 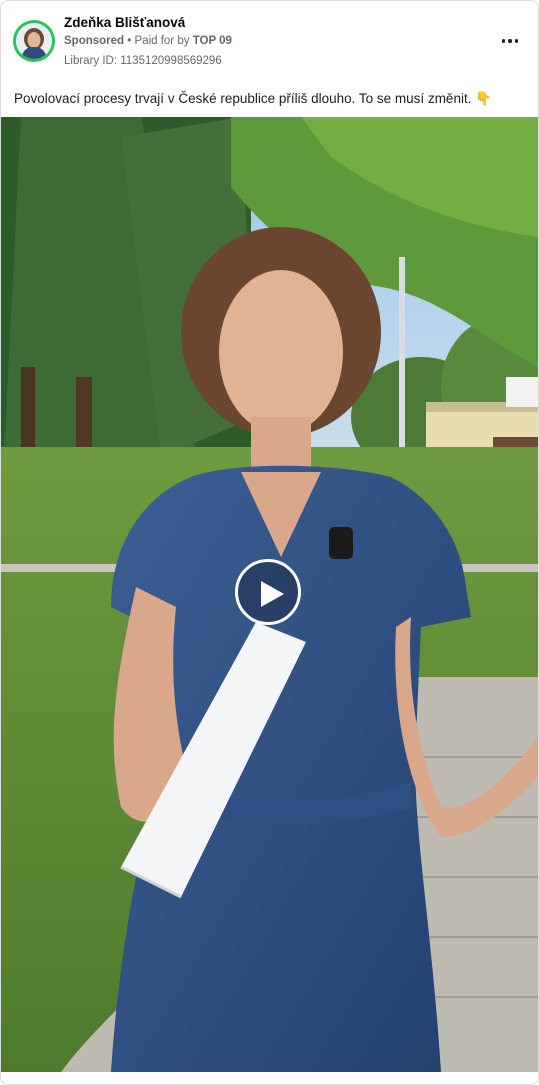 I want to click on paid-for-by: TOP 09, so click(x=212, y=41).